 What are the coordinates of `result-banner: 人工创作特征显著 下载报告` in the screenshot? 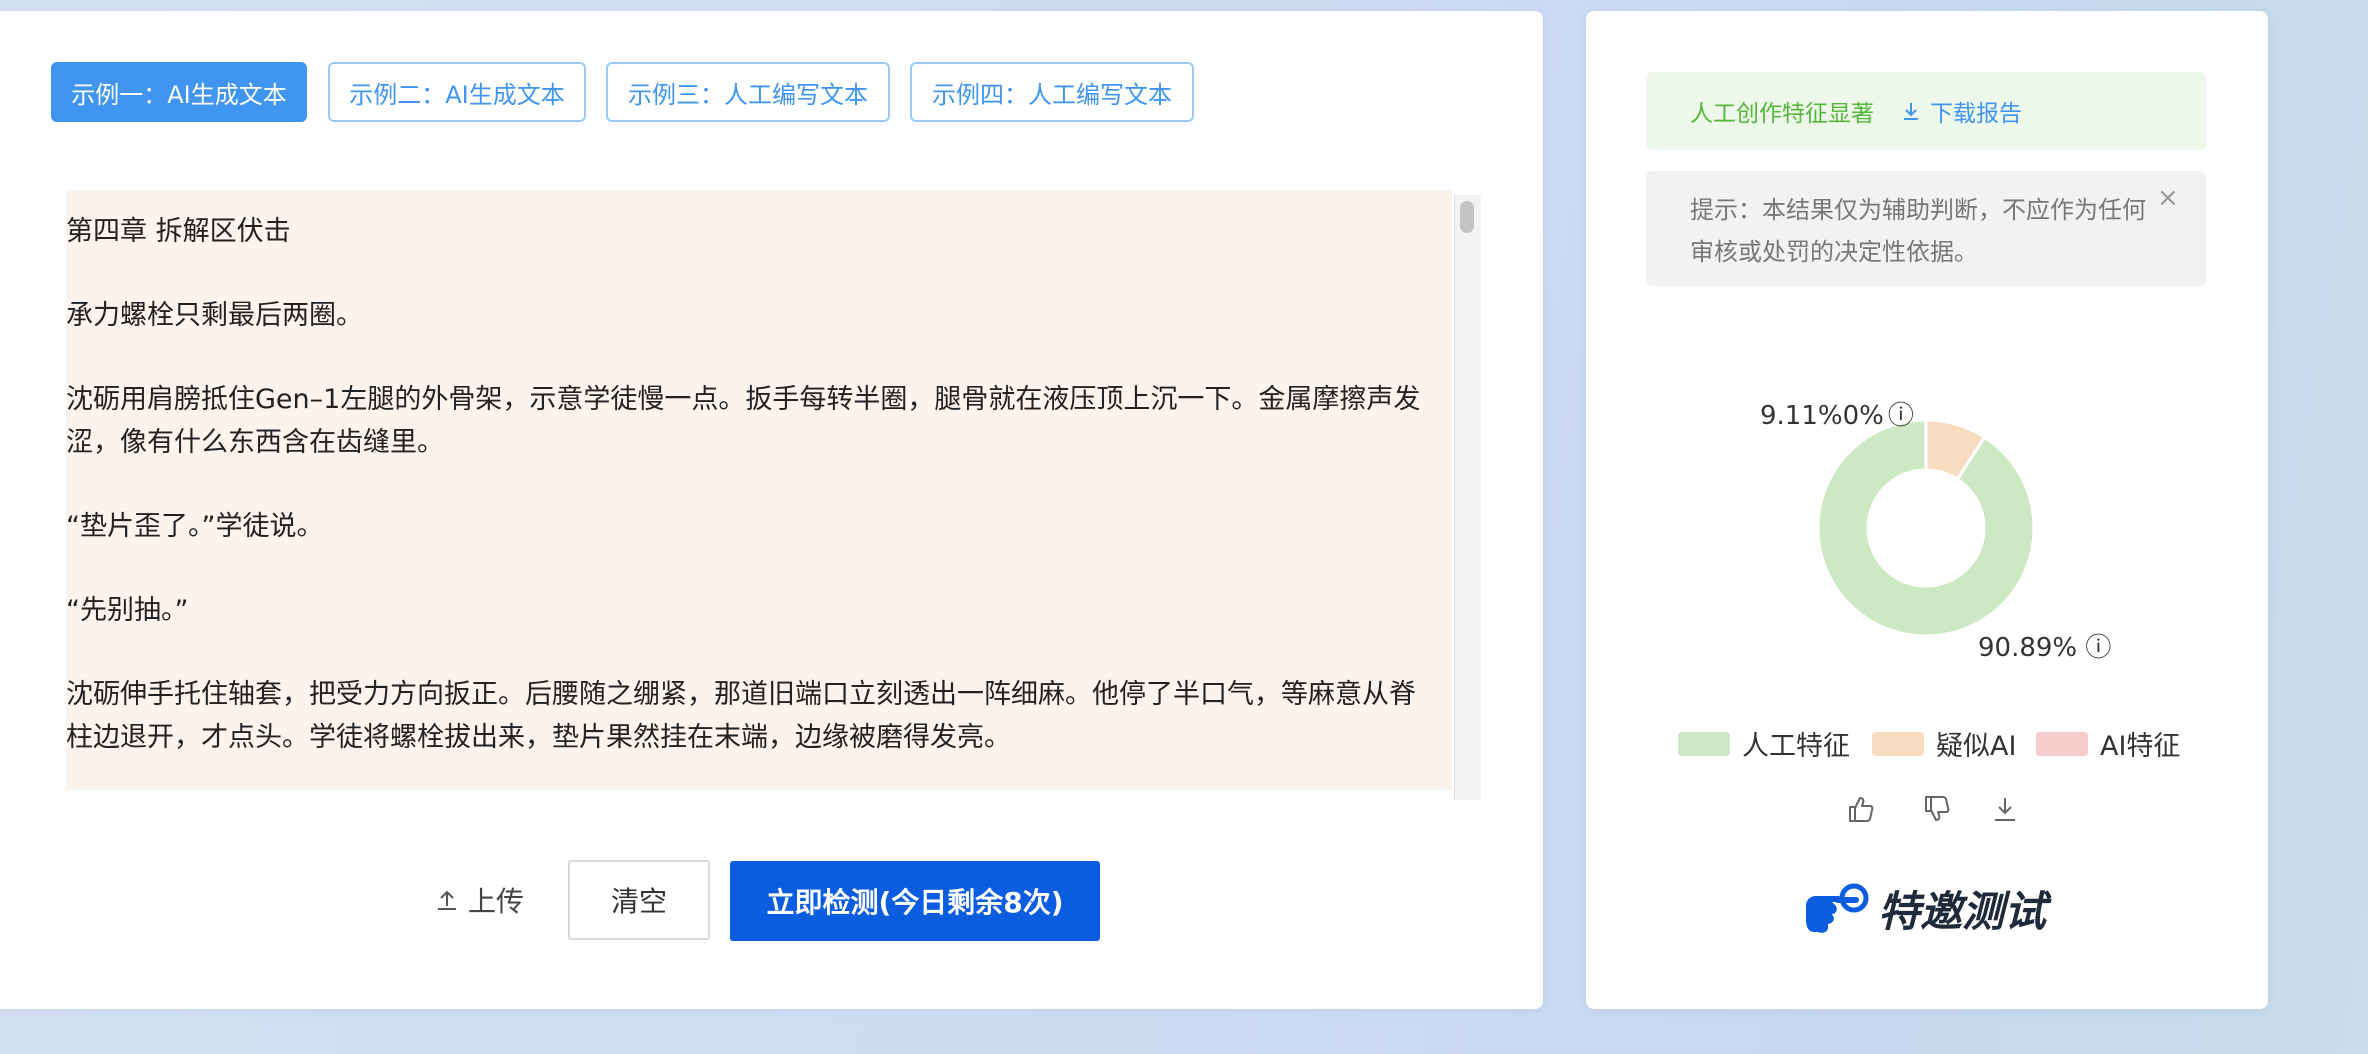 It's located at (1926, 111).